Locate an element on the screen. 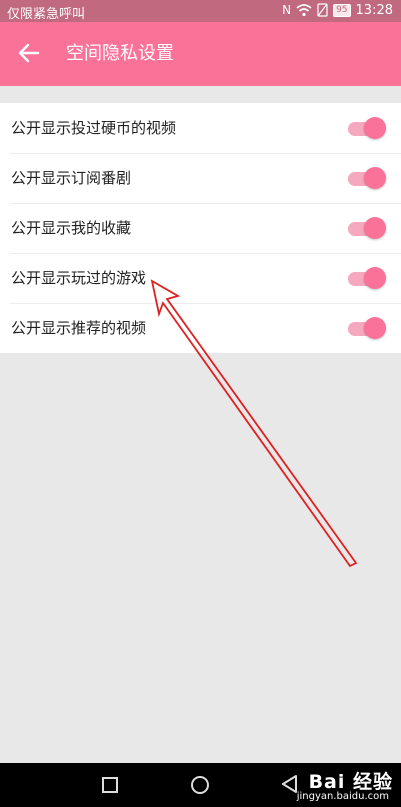 This screenshot has height=807, width=401. status-icons: N 95 13:28 is located at coordinates (337, 10).